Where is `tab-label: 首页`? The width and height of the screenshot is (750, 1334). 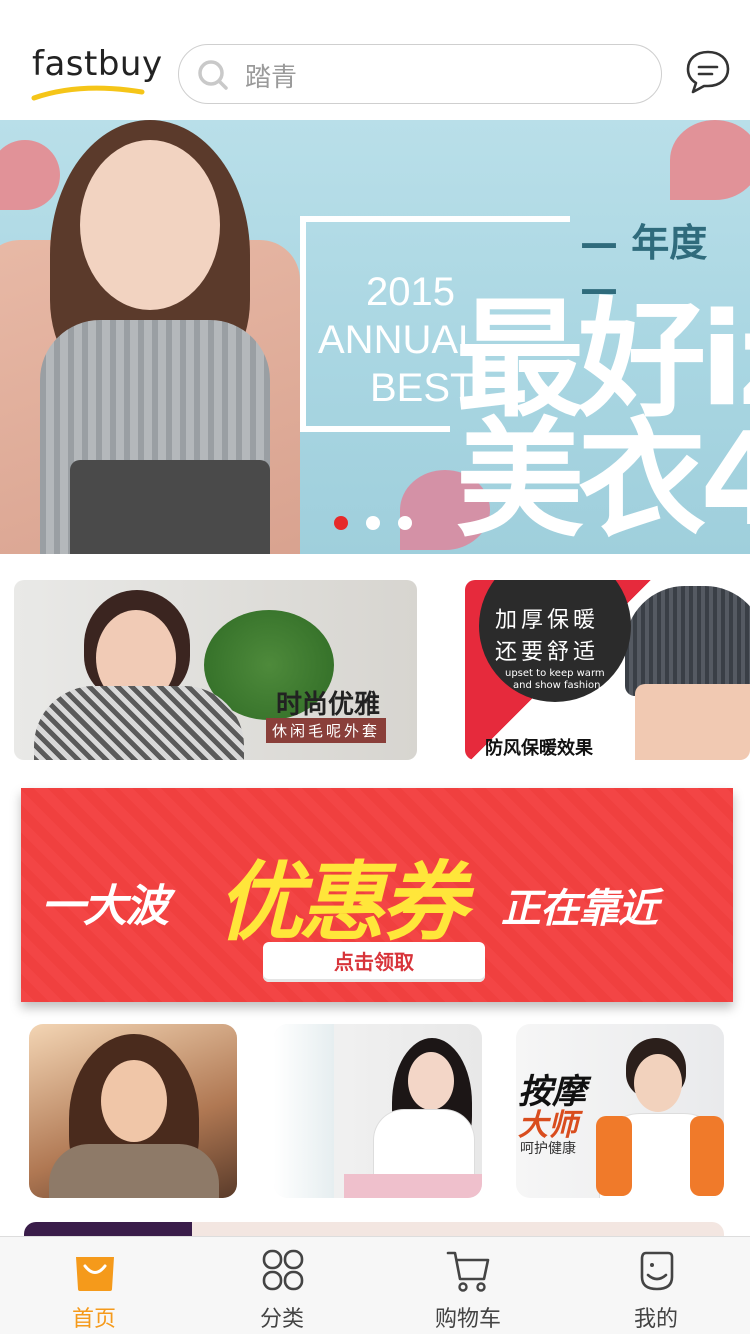
tab-label: 首页 is located at coordinates (93, 1319).